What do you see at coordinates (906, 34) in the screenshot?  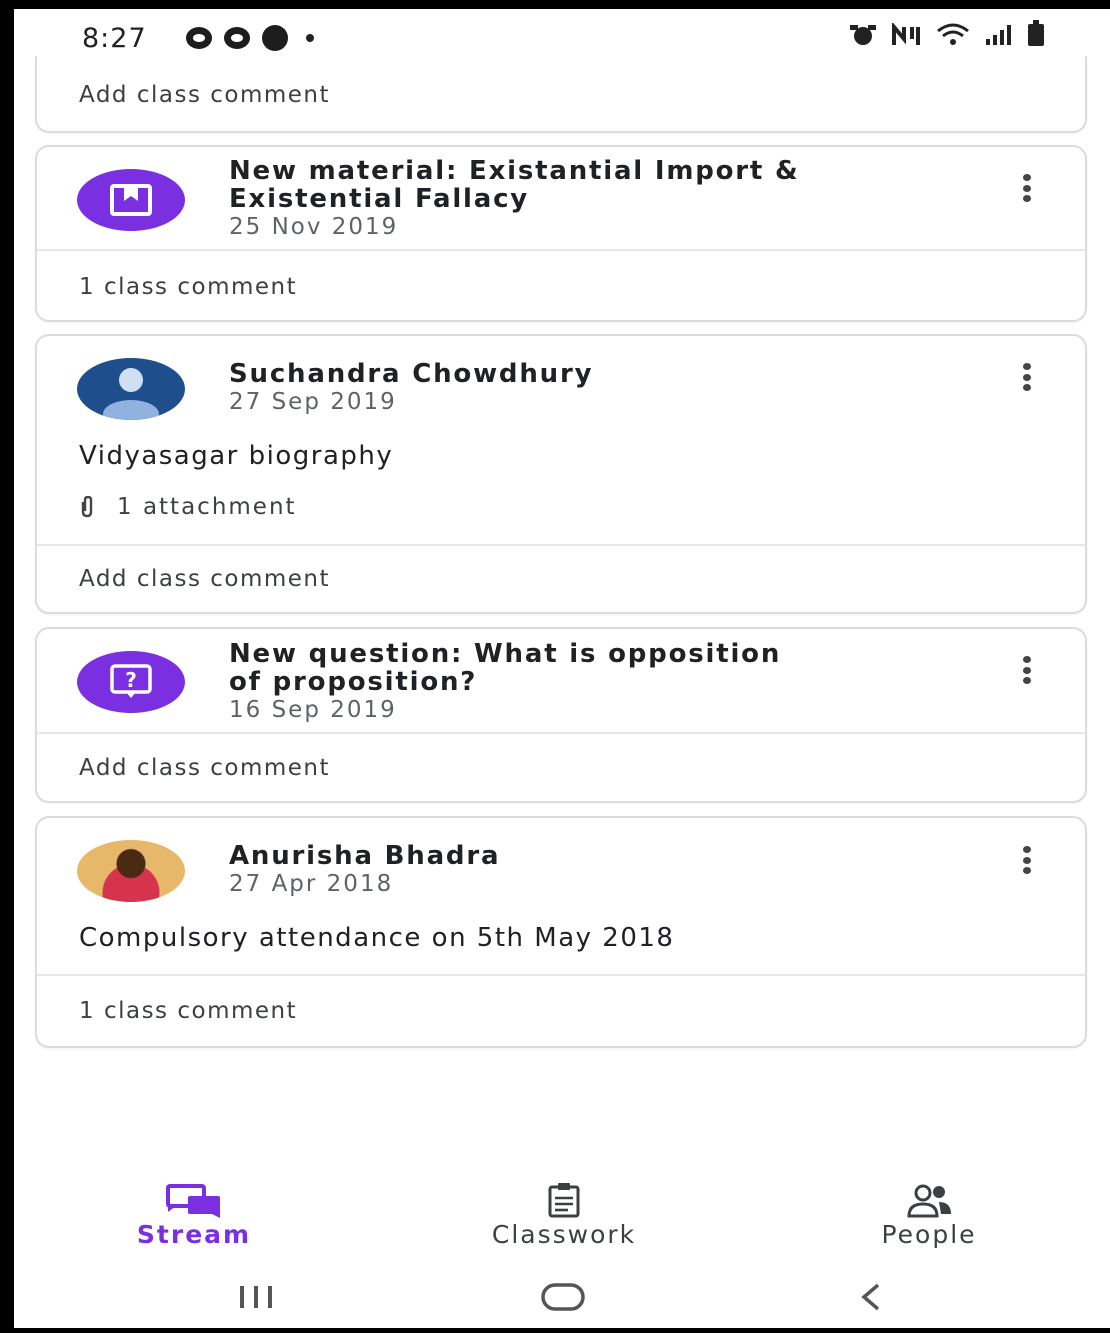 I see `nfc-signal-icon` at bounding box center [906, 34].